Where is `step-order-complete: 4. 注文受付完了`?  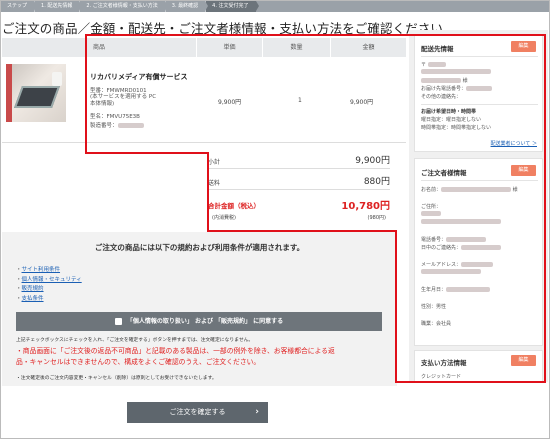 step-order-complete: 4. 注文受付完了 is located at coordinates (232, 6).